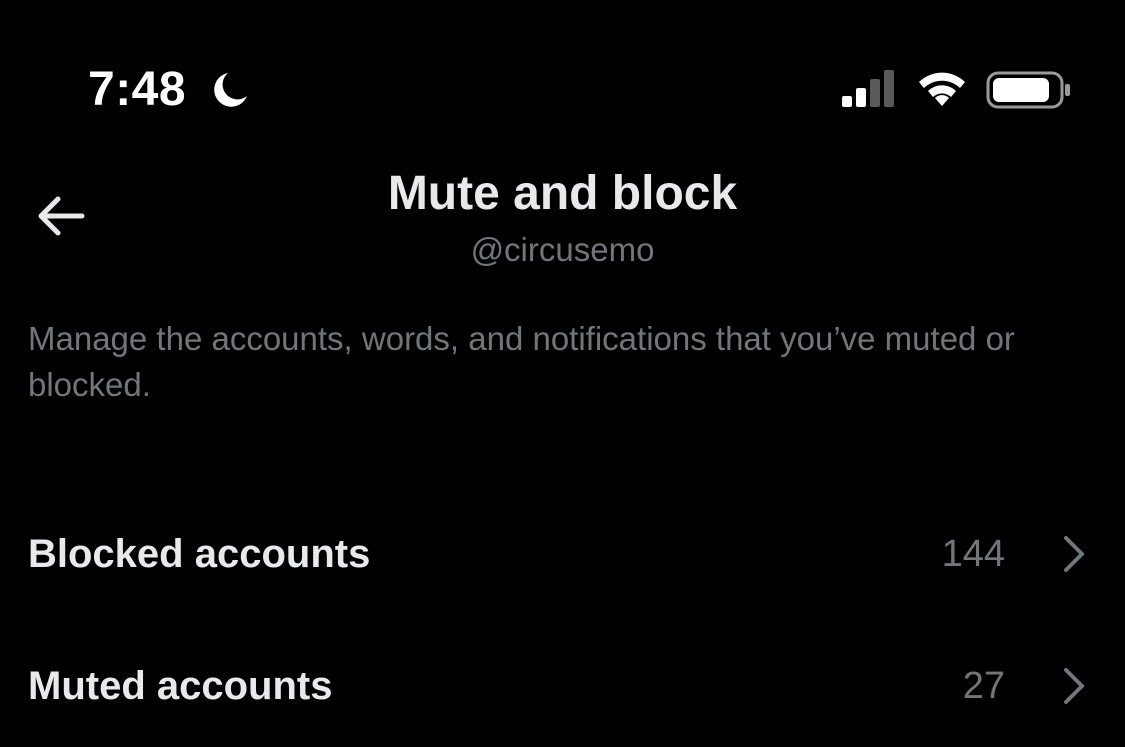 This screenshot has width=1125, height=747. What do you see at coordinates (1028, 90) in the screenshot?
I see `battery-icon` at bounding box center [1028, 90].